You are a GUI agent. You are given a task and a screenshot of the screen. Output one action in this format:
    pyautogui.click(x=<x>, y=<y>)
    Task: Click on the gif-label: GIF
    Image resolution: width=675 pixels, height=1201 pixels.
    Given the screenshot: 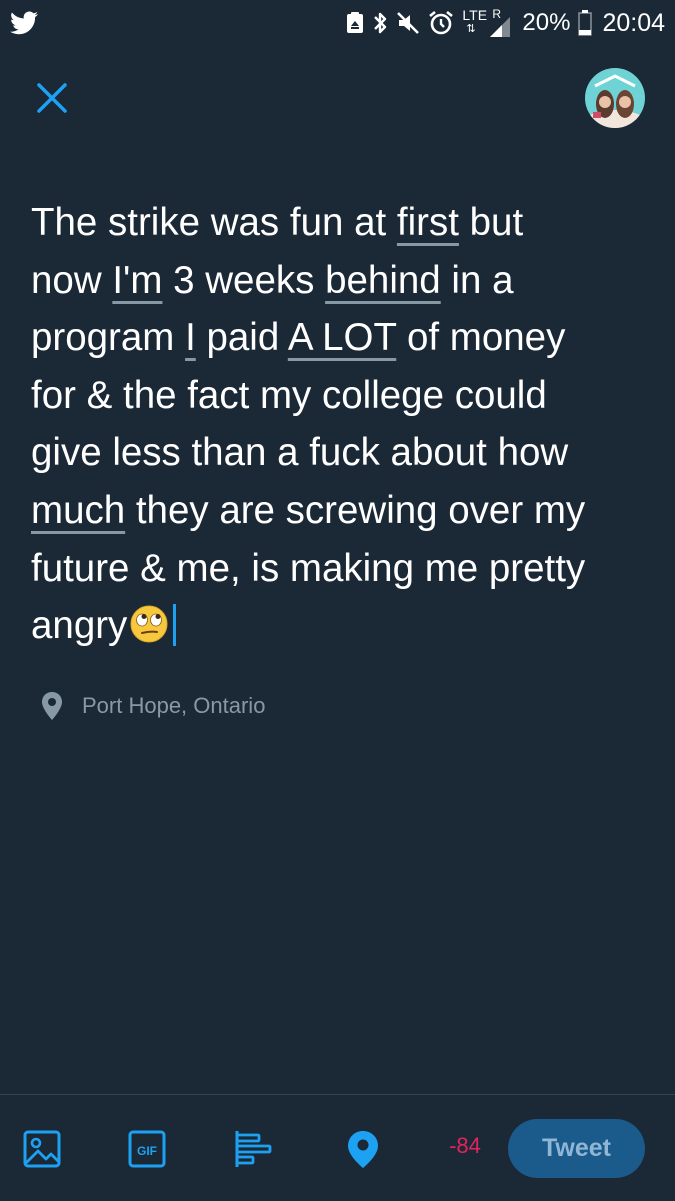 What is the action you would take?
    pyautogui.click(x=147, y=1151)
    